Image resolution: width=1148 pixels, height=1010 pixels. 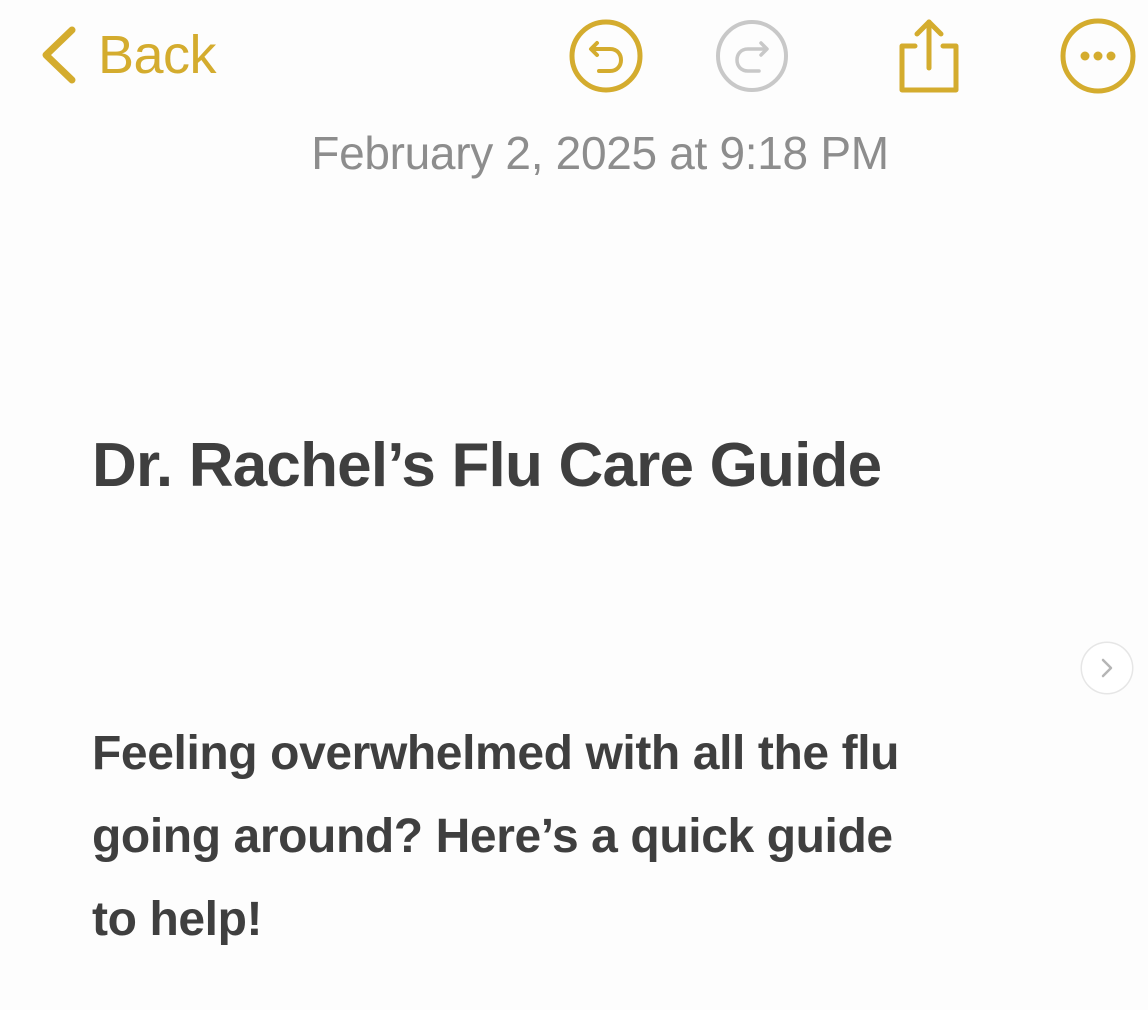 I want to click on back-label: Back, so click(x=157, y=55).